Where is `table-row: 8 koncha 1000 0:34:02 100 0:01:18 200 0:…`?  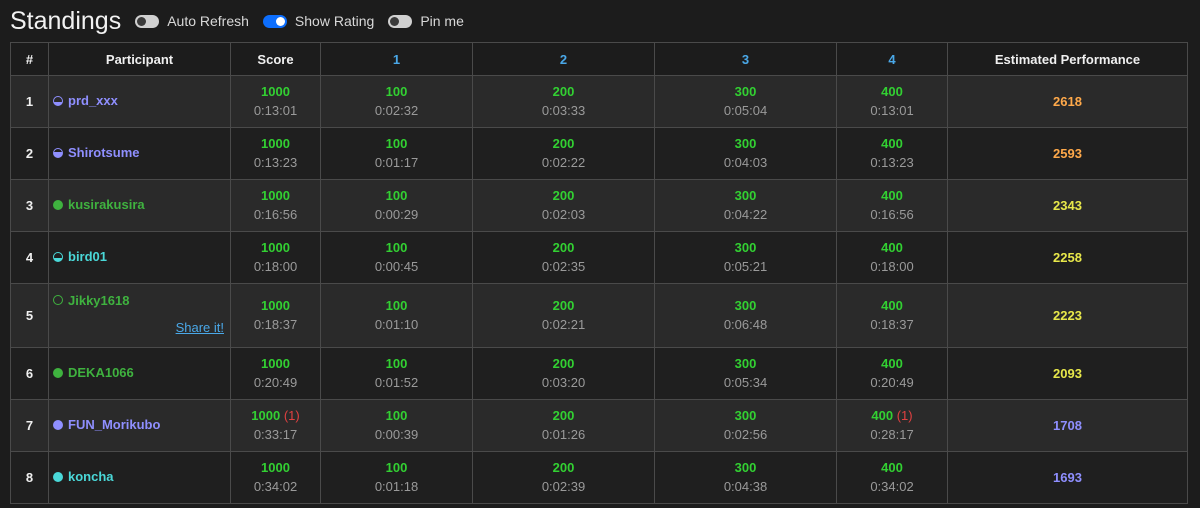 table-row: 8 koncha 1000 0:34:02 100 0:01:18 200 0:… is located at coordinates (599, 477).